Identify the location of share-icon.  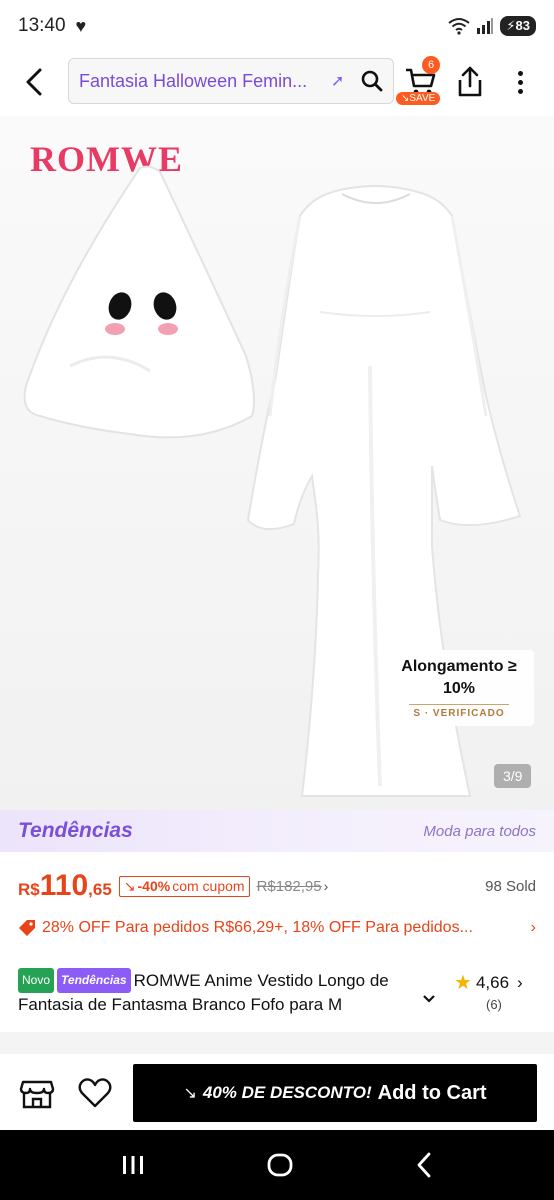
(470, 81).